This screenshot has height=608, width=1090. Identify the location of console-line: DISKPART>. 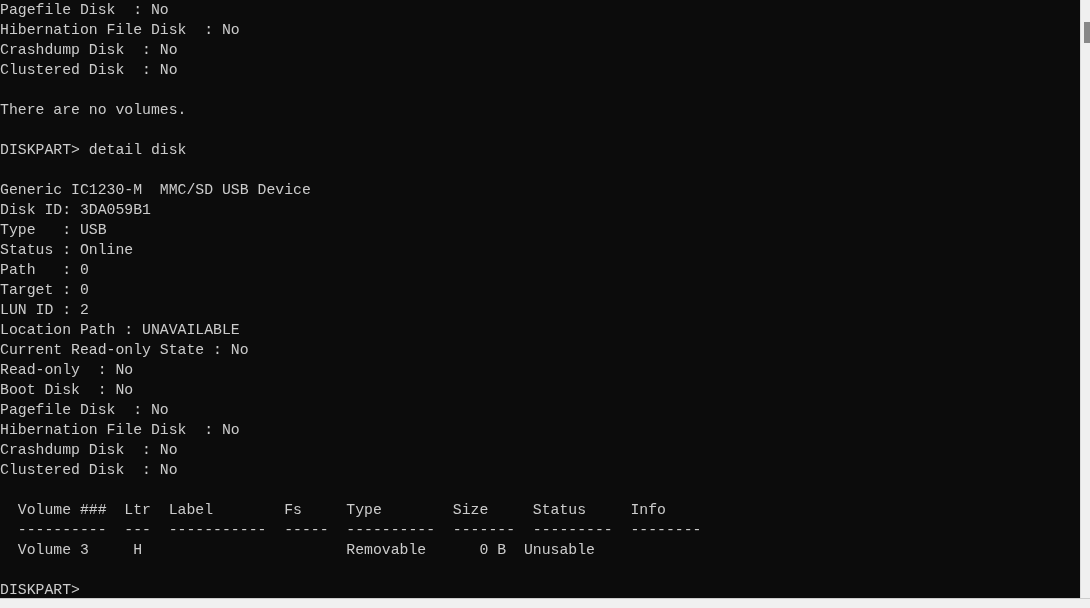
(40, 589).